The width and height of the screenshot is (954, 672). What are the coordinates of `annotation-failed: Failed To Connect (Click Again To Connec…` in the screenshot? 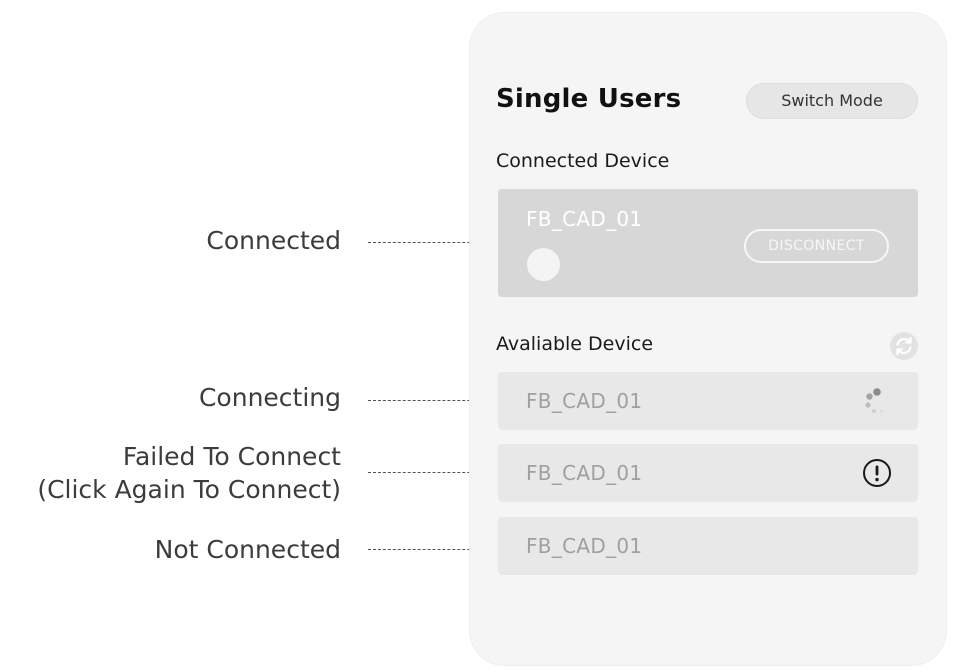 It's located at (189, 473).